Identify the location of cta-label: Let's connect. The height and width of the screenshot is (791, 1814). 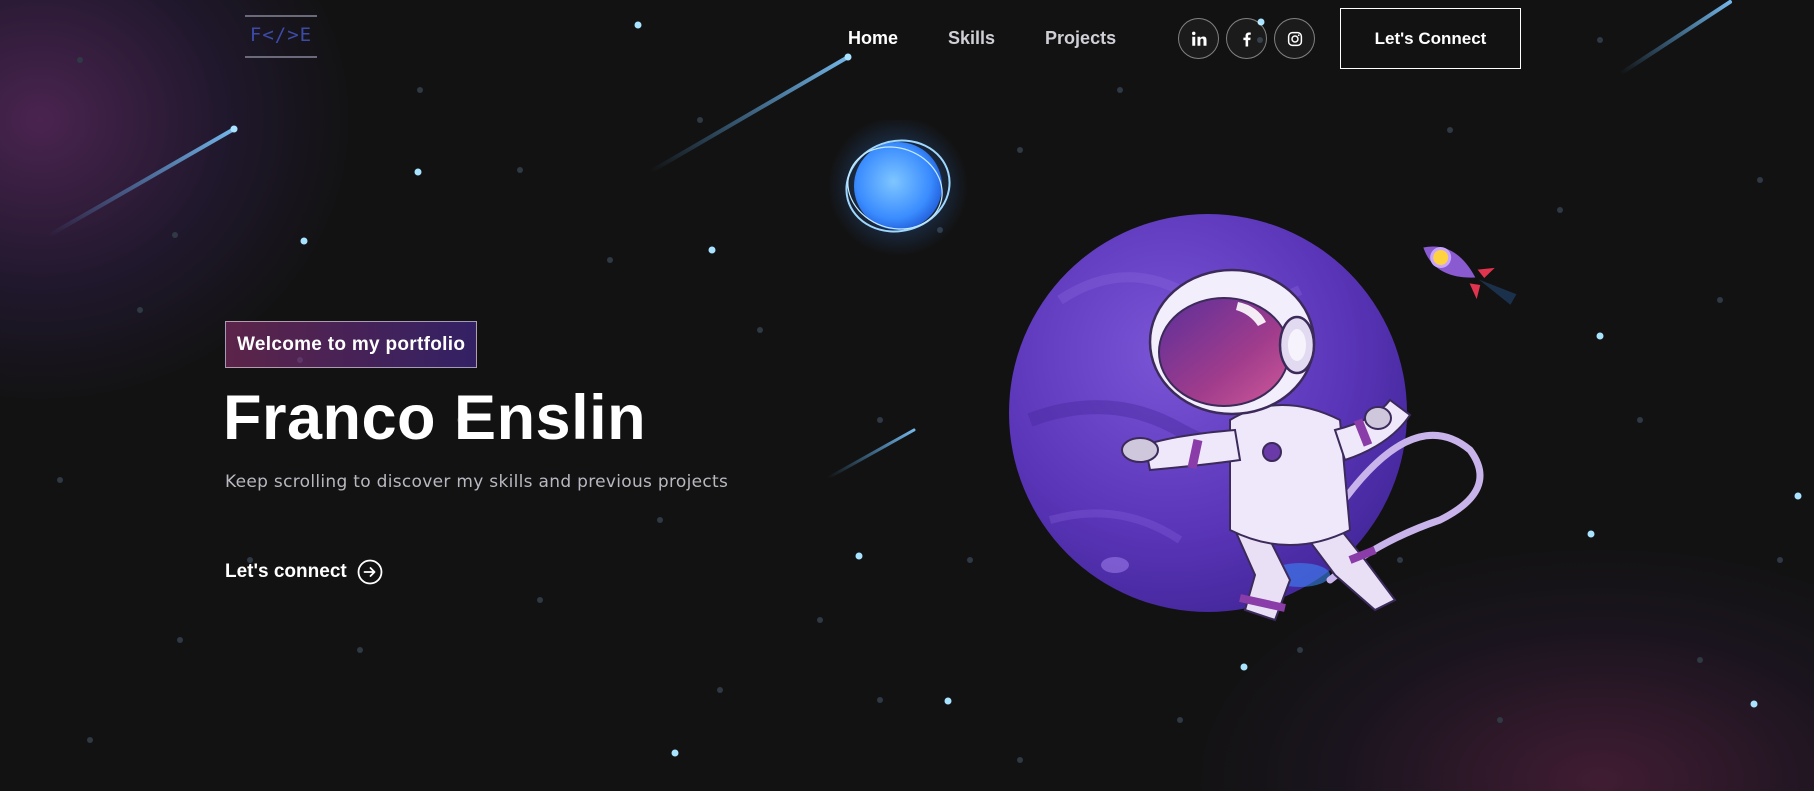
(286, 571).